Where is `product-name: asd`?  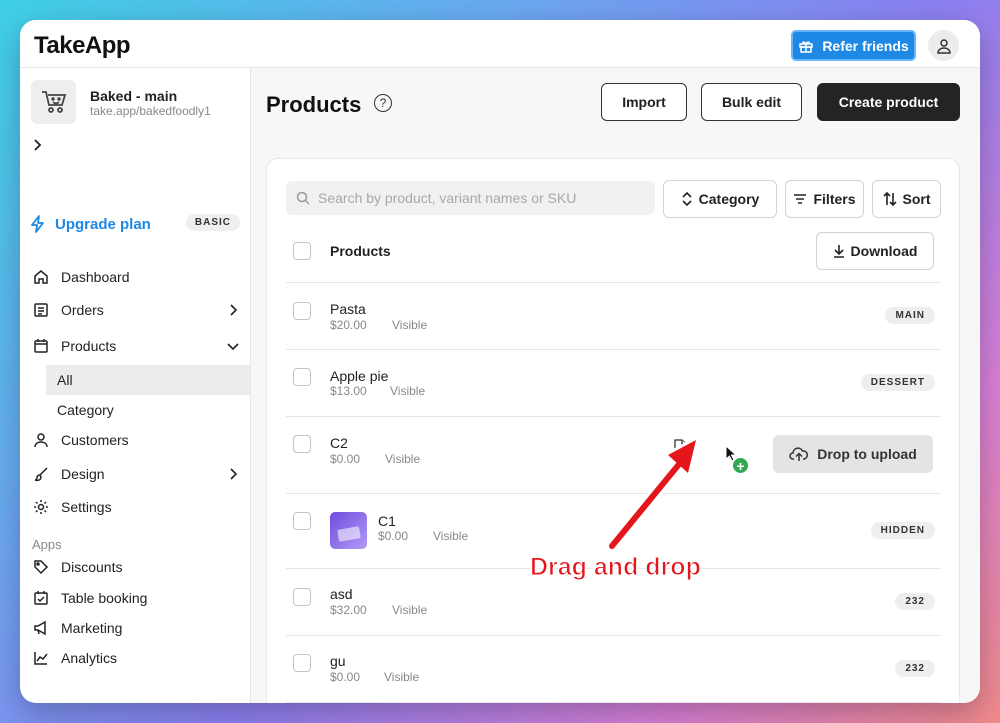 product-name: asd is located at coordinates (341, 594).